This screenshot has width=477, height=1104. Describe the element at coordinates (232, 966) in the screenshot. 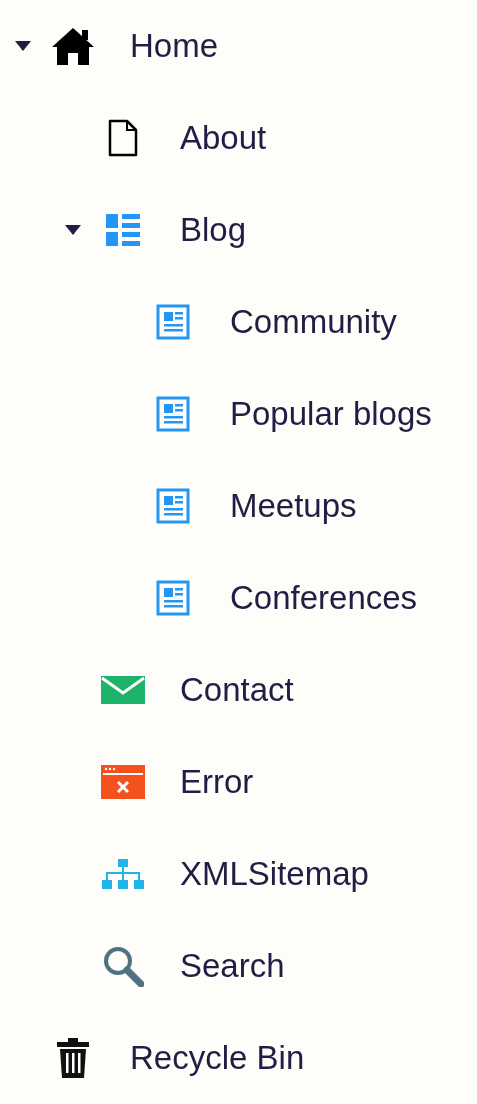

I see `tree-item-label: Search` at that location.